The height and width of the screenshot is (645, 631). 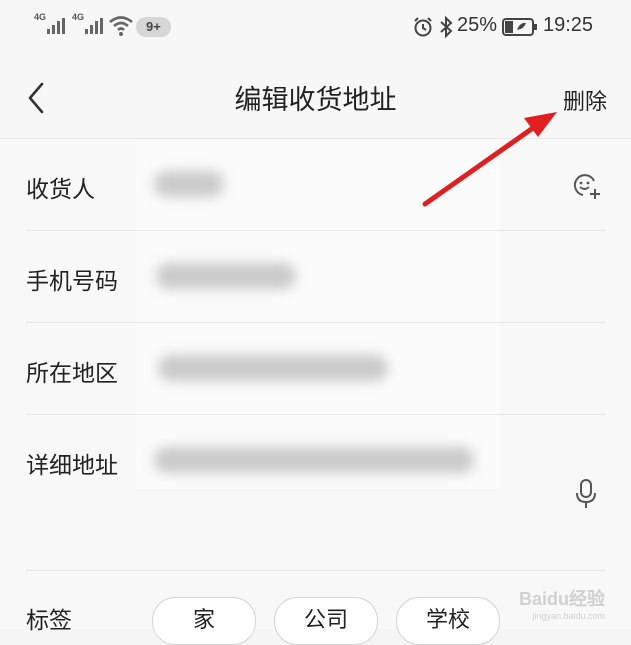 What do you see at coordinates (585, 100) in the screenshot?
I see `delete-button: 删除` at bounding box center [585, 100].